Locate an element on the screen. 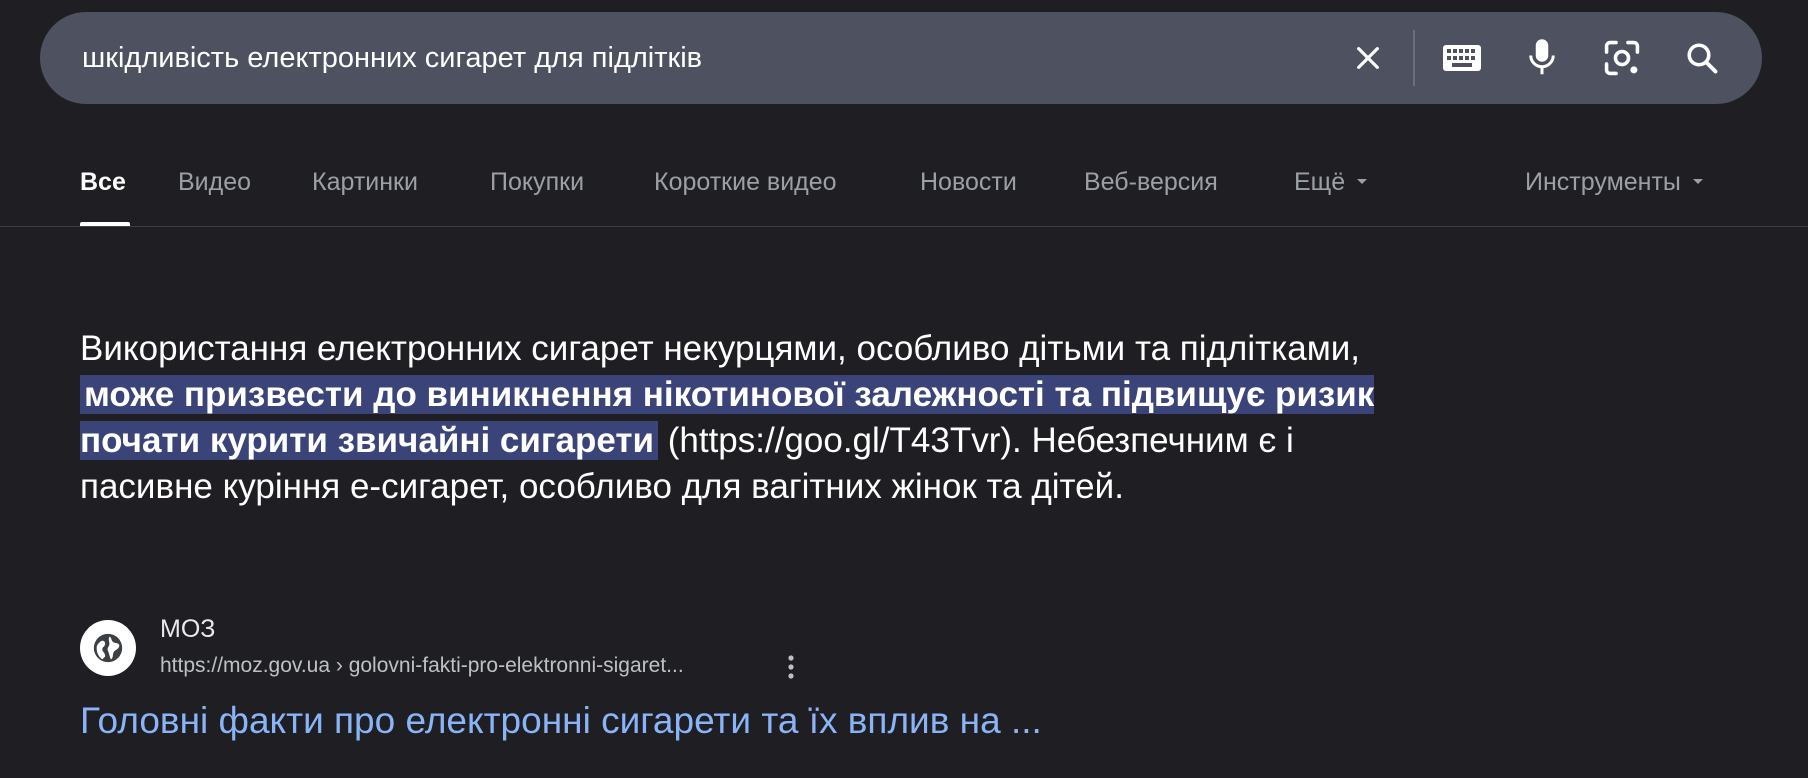  source-name: МОЗ is located at coordinates (187, 629).